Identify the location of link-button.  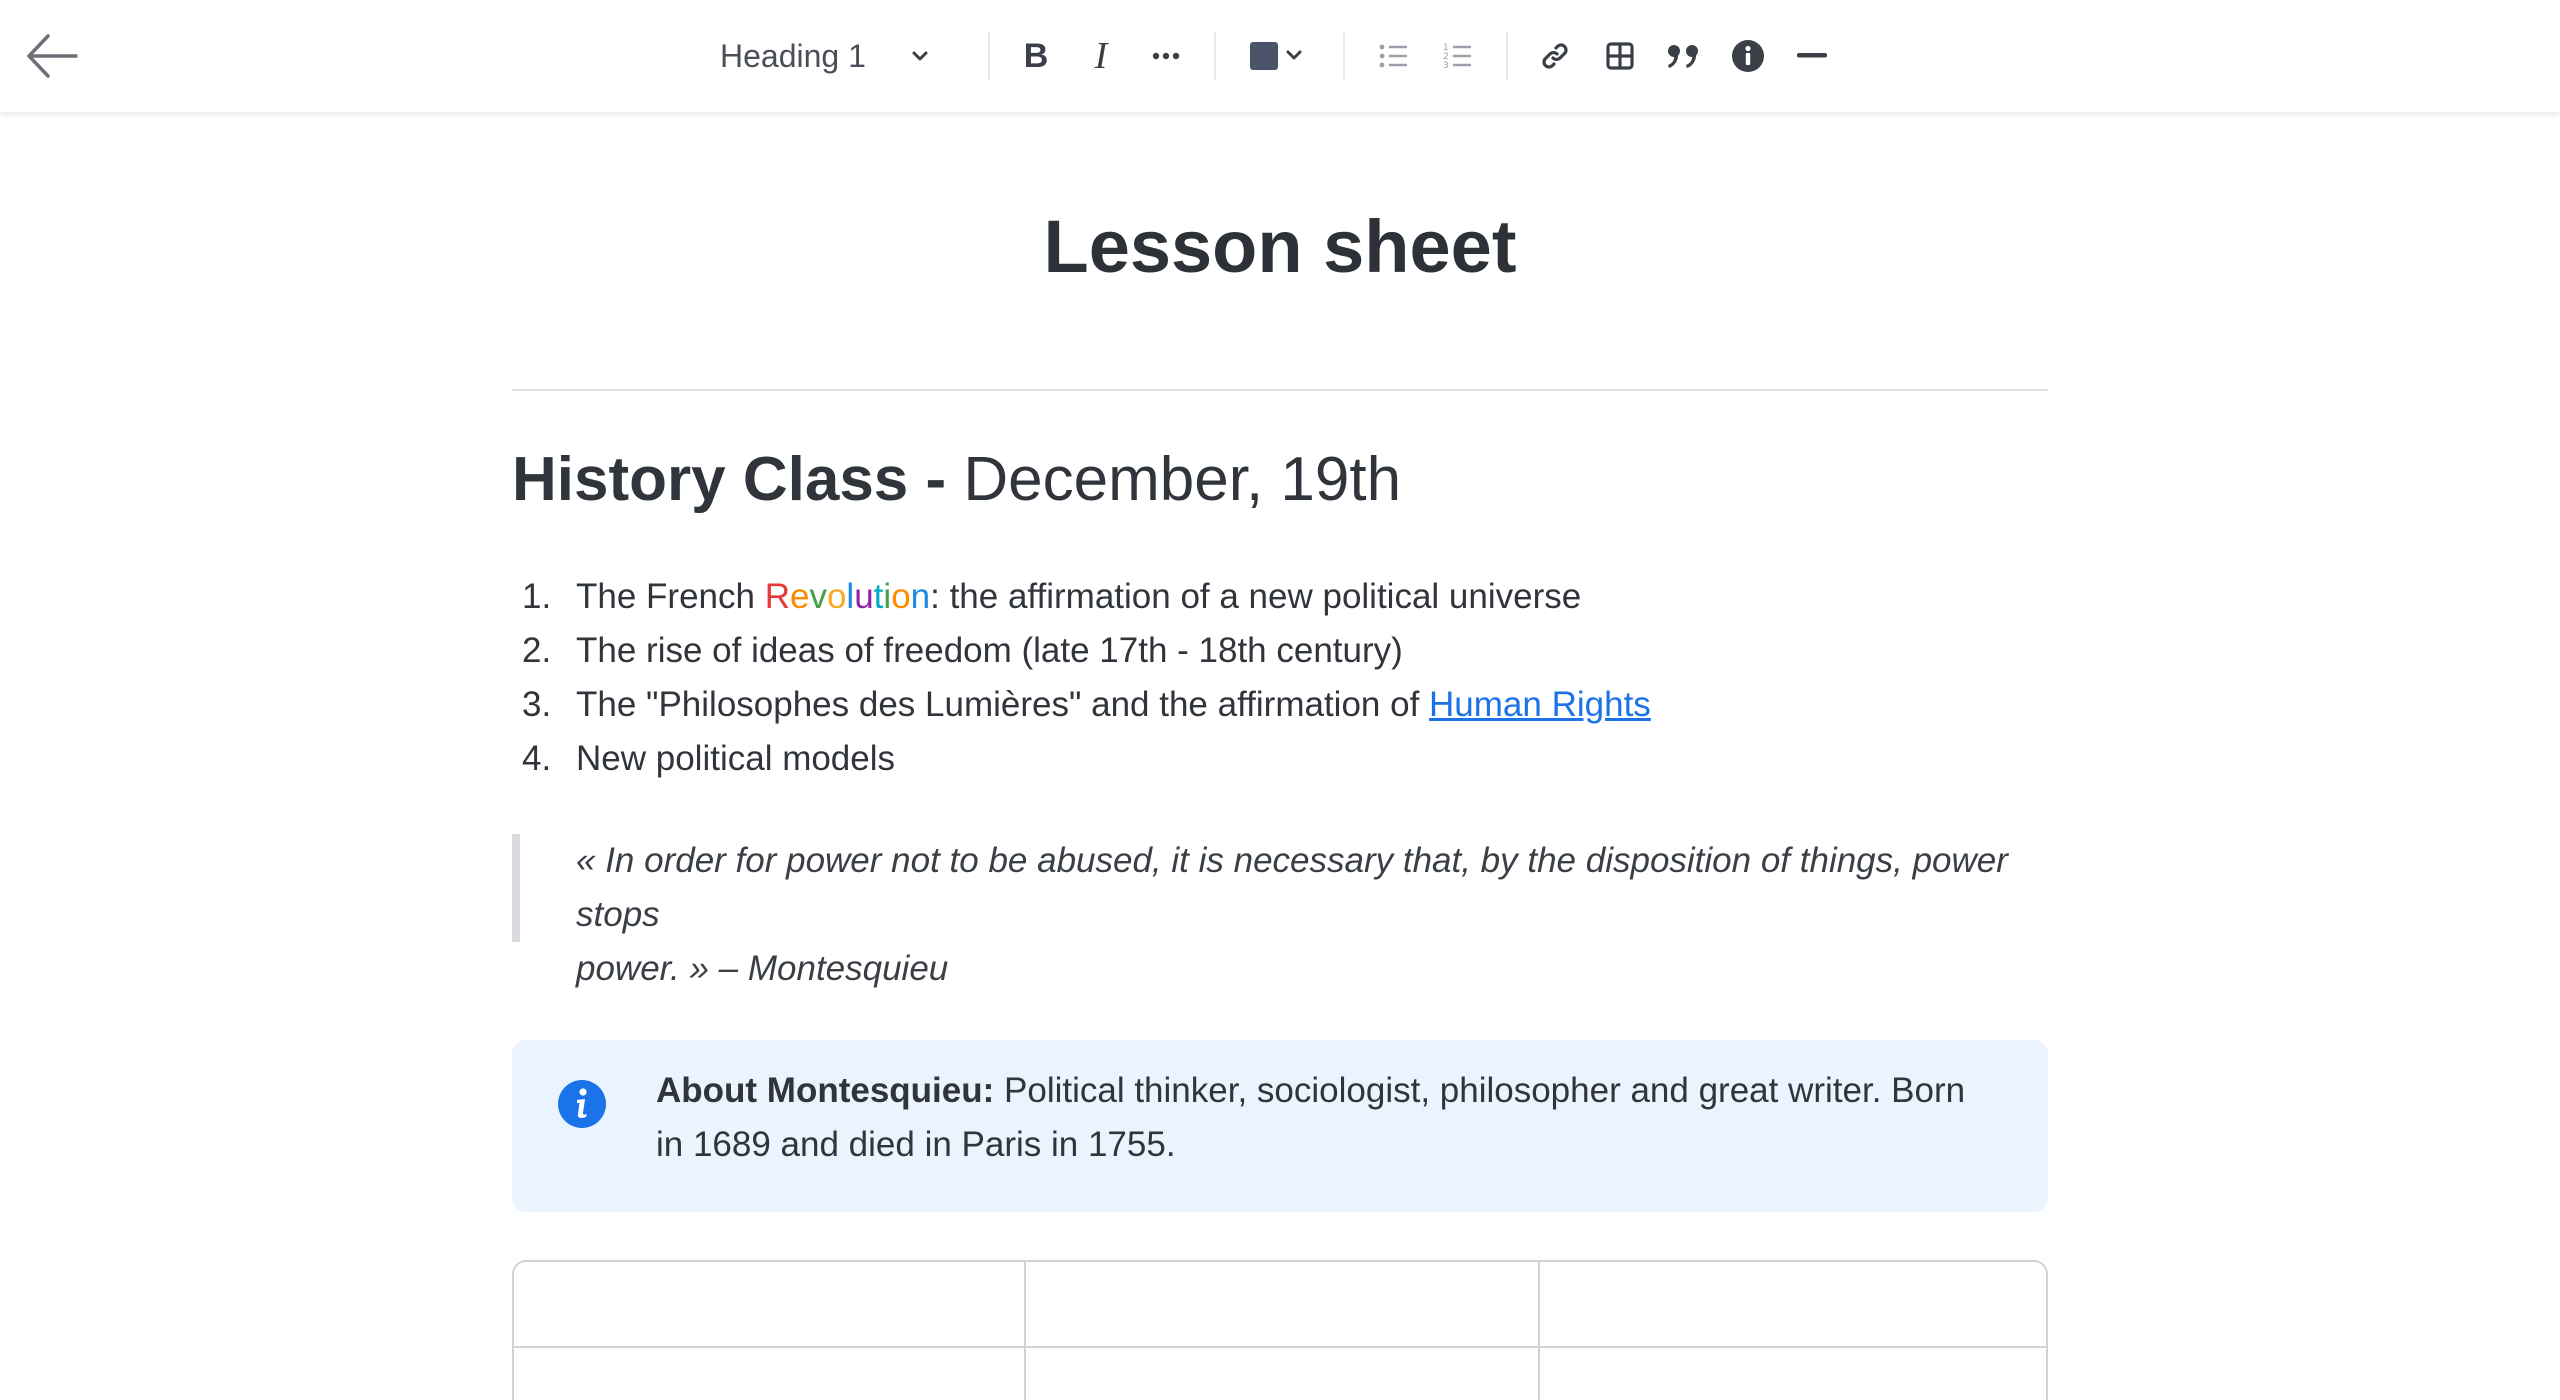
(1555, 56).